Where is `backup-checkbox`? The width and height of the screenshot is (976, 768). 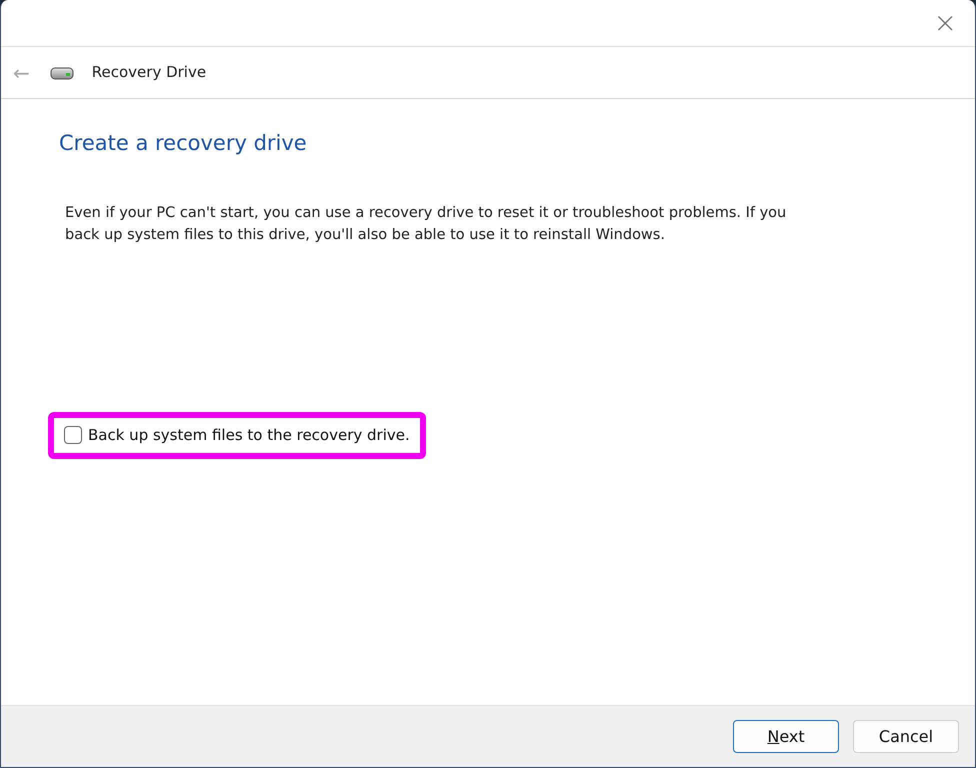 backup-checkbox is located at coordinates (73, 435).